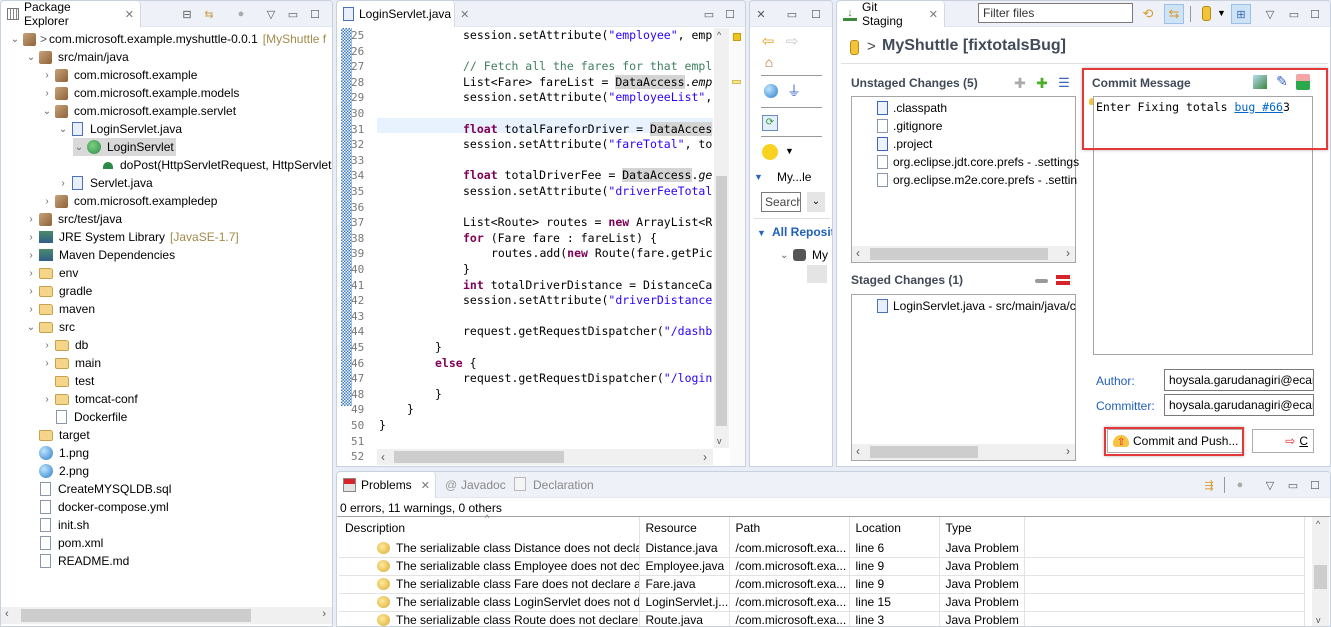  What do you see at coordinates (72, 363) in the screenshot?
I see `tree-item: › main` at bounding box center [72, 363].